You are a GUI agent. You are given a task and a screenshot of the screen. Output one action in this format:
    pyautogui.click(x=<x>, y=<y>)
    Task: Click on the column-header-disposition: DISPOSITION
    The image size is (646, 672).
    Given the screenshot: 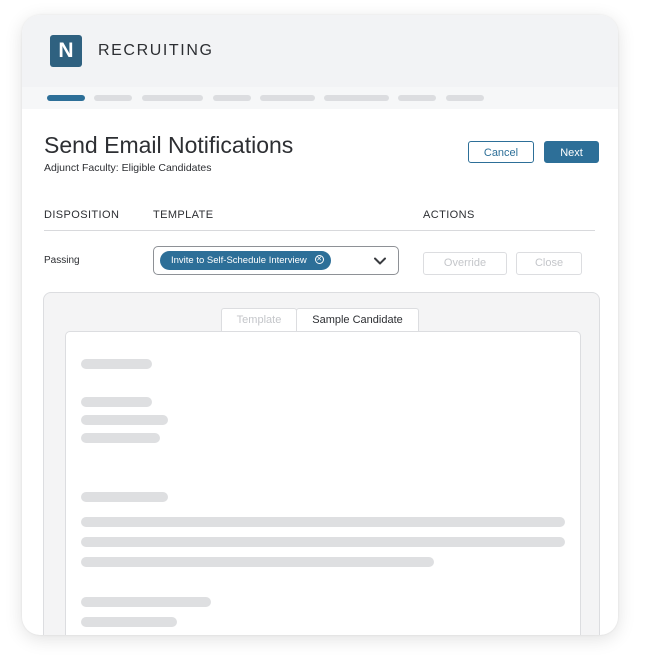 What is the action you would take?
    pyautogui.click(x=82, y=215)
    